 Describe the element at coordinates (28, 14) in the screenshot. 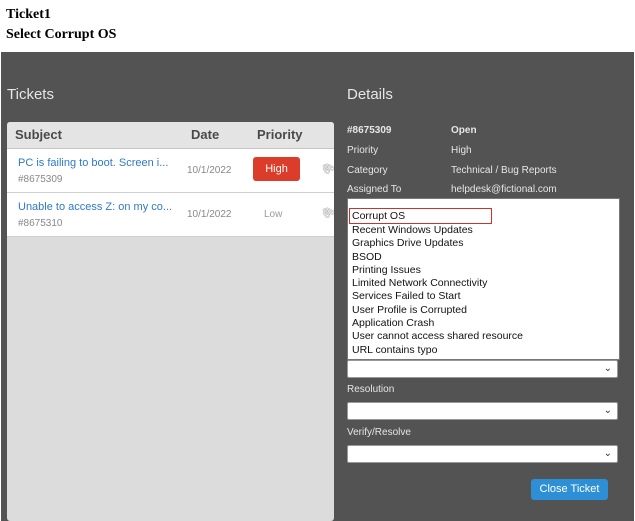

I see `instruction-title: Ticket1` at that location.